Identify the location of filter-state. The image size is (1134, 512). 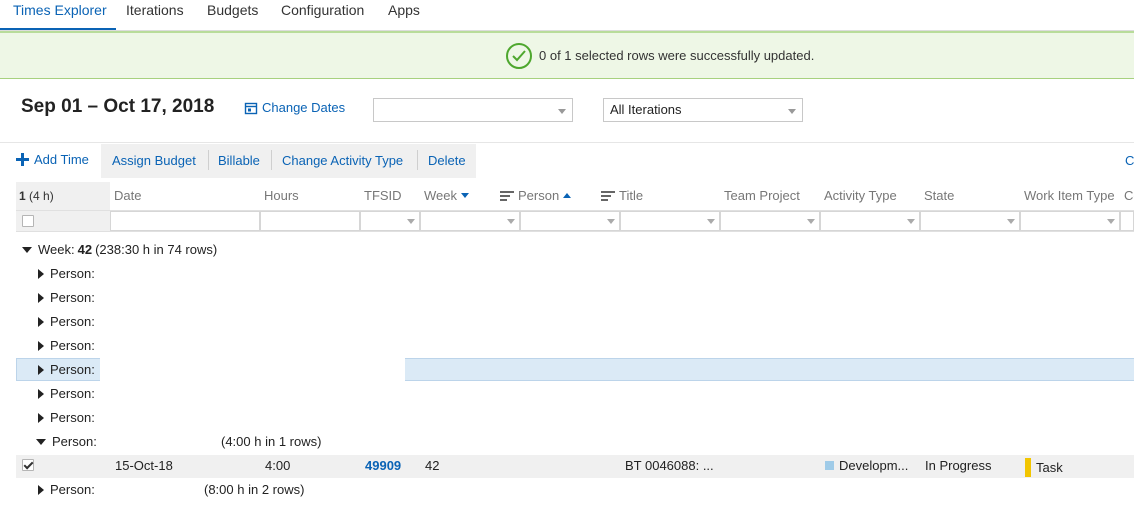
(970, 221).